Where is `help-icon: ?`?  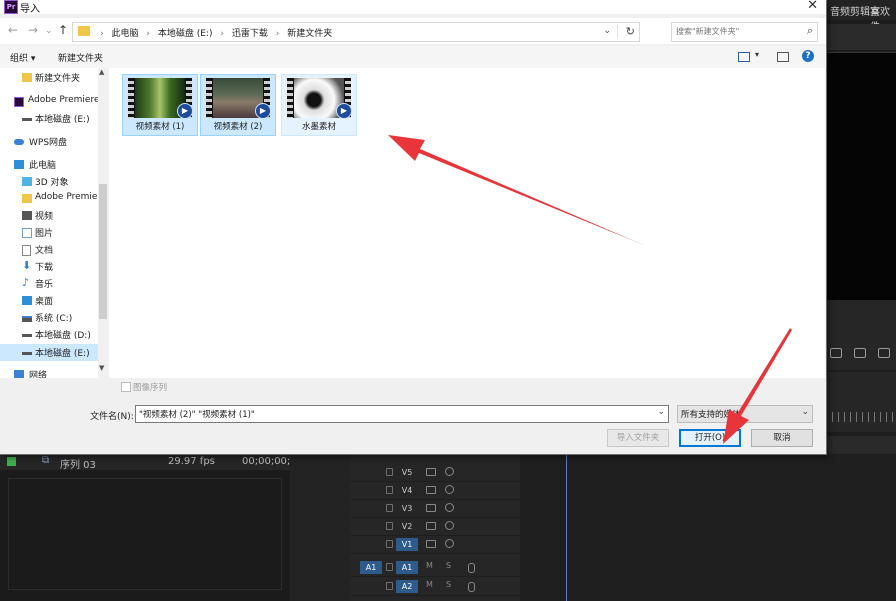
help-icon: ? is located at coordinates (808, 56).